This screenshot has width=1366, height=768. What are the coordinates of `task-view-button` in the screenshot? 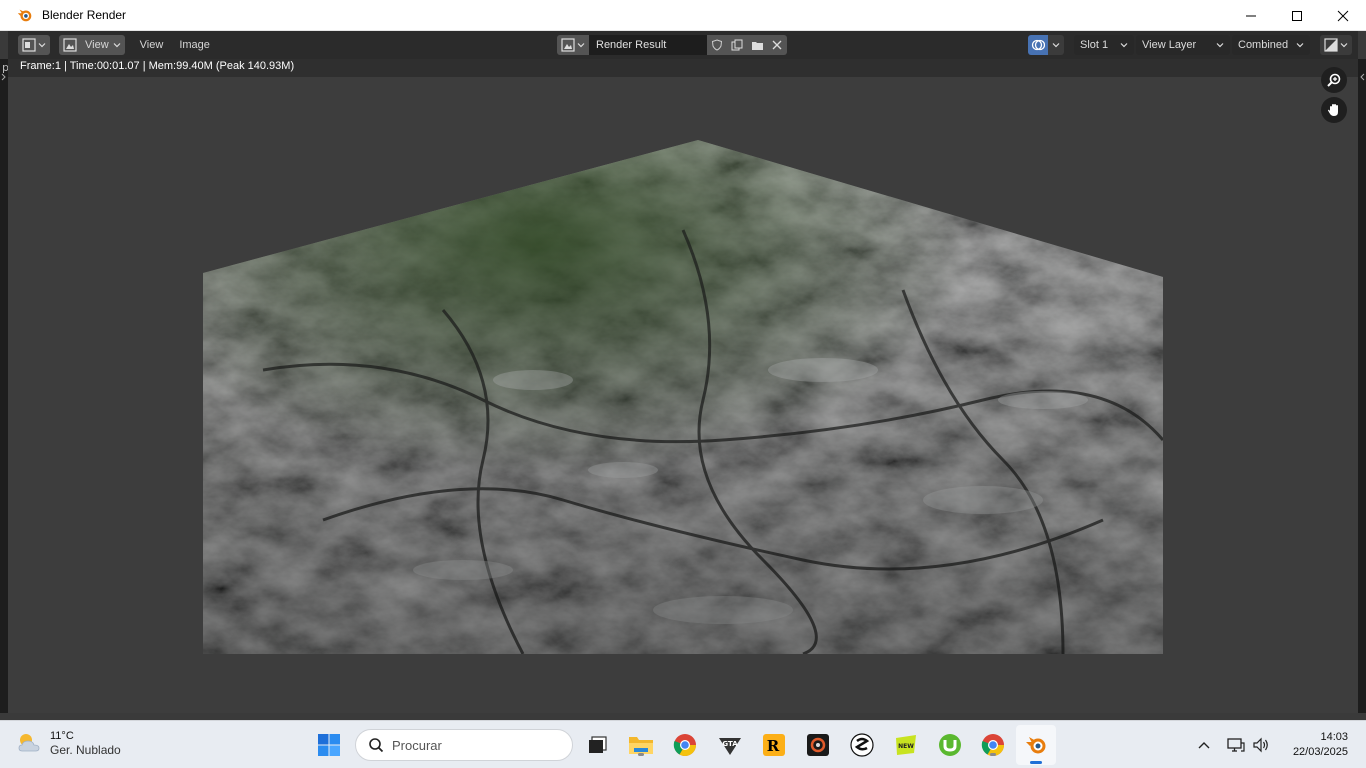 It's located at (598, 745).